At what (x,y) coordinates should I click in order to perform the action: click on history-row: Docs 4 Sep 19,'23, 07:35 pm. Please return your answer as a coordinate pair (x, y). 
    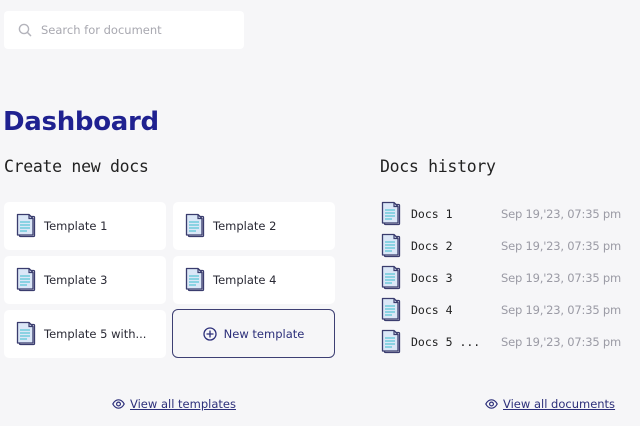
    Looking at the image, I should click on (501, 310).